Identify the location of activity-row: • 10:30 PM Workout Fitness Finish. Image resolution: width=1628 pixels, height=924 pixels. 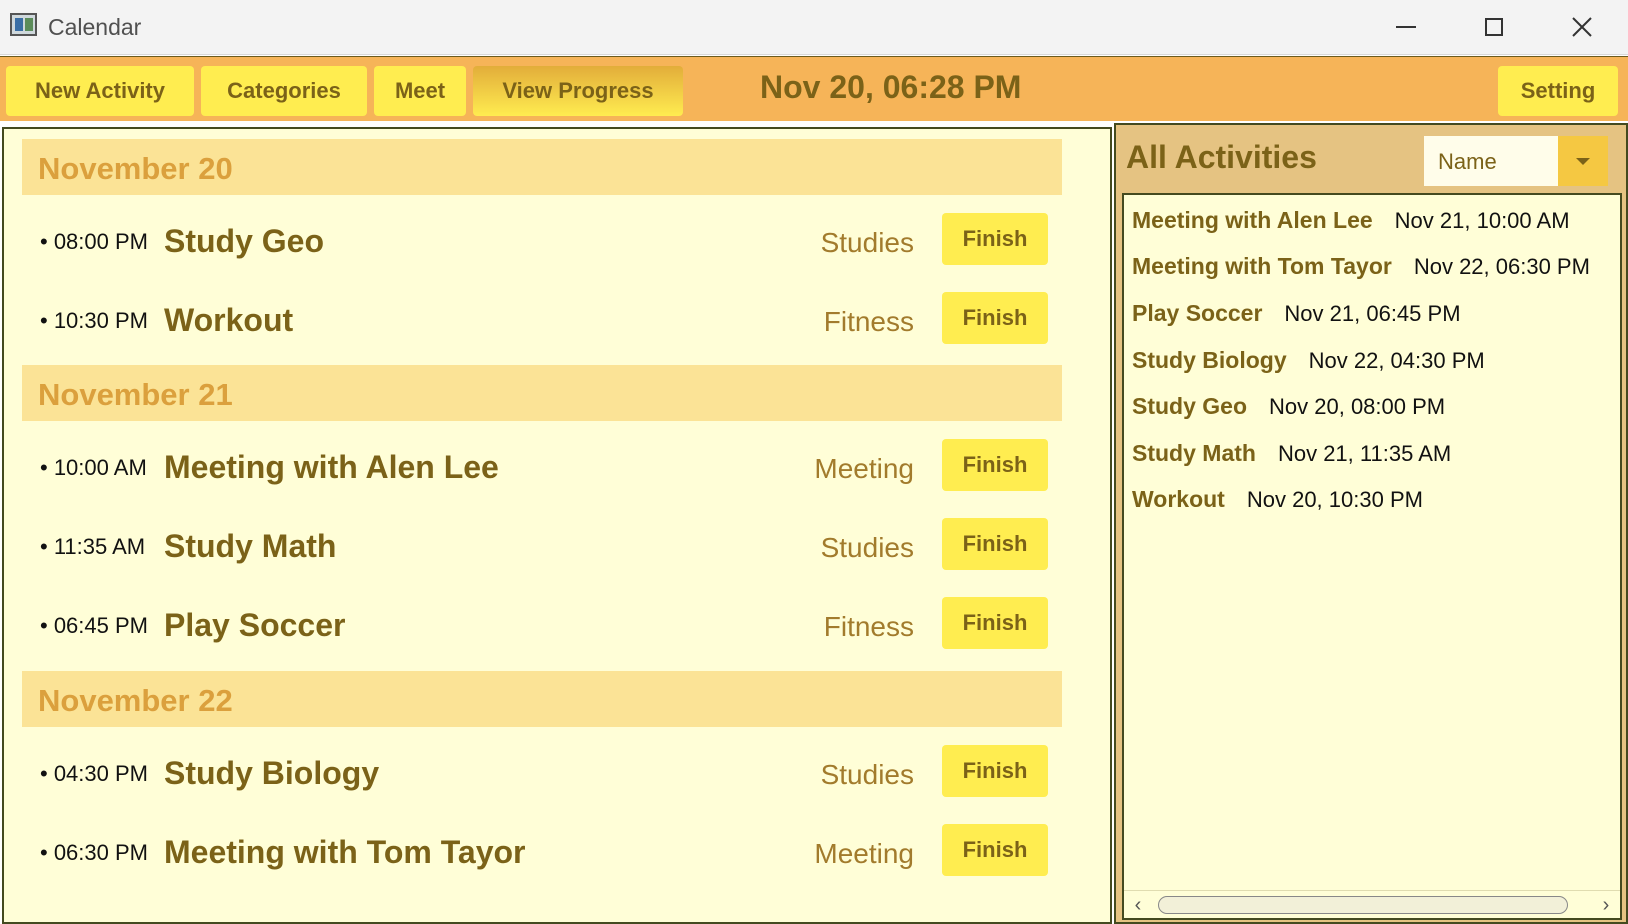
(554, 322).